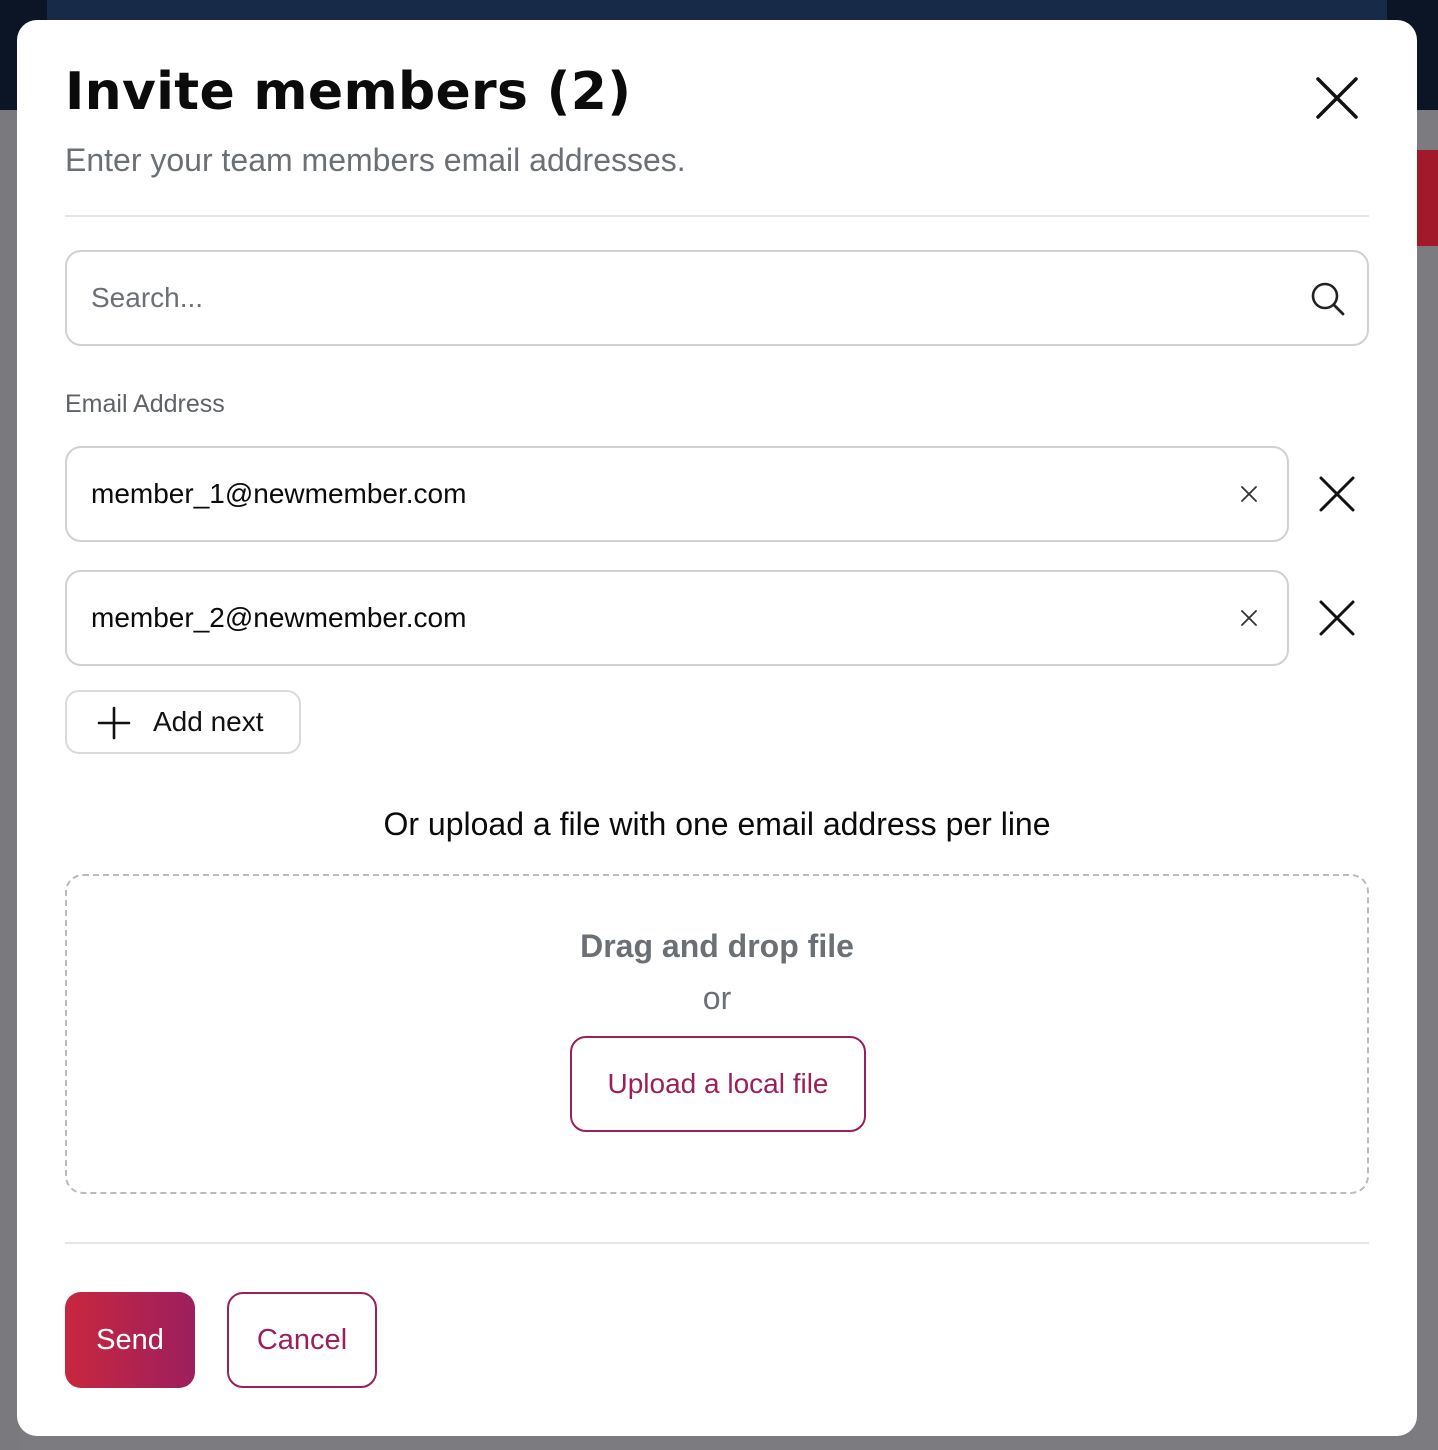 Image resolution: width=1438 pixels, height=1450 pixels. What do you see at coordinates (717, 10) in the screenshot?
I see `background-topbar-inner` at bounding box center [717, 10].